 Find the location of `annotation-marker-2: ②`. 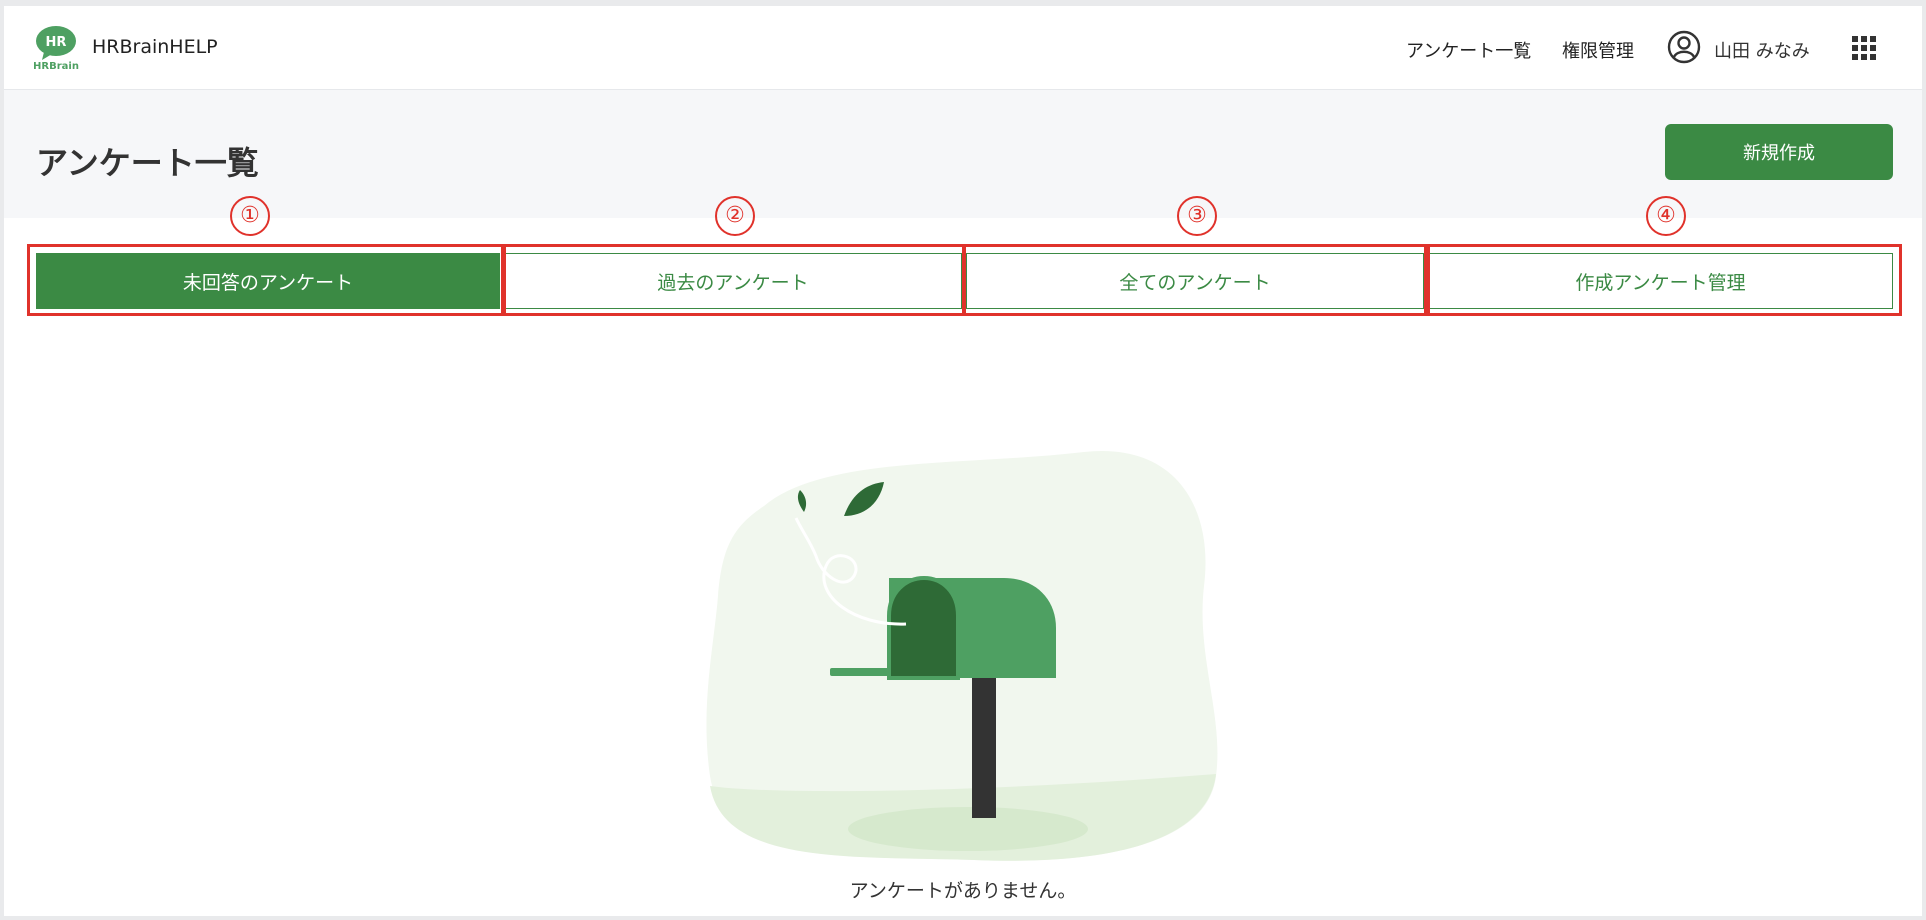

annotation-marker-2: ② is located at coordinates (735, 216).